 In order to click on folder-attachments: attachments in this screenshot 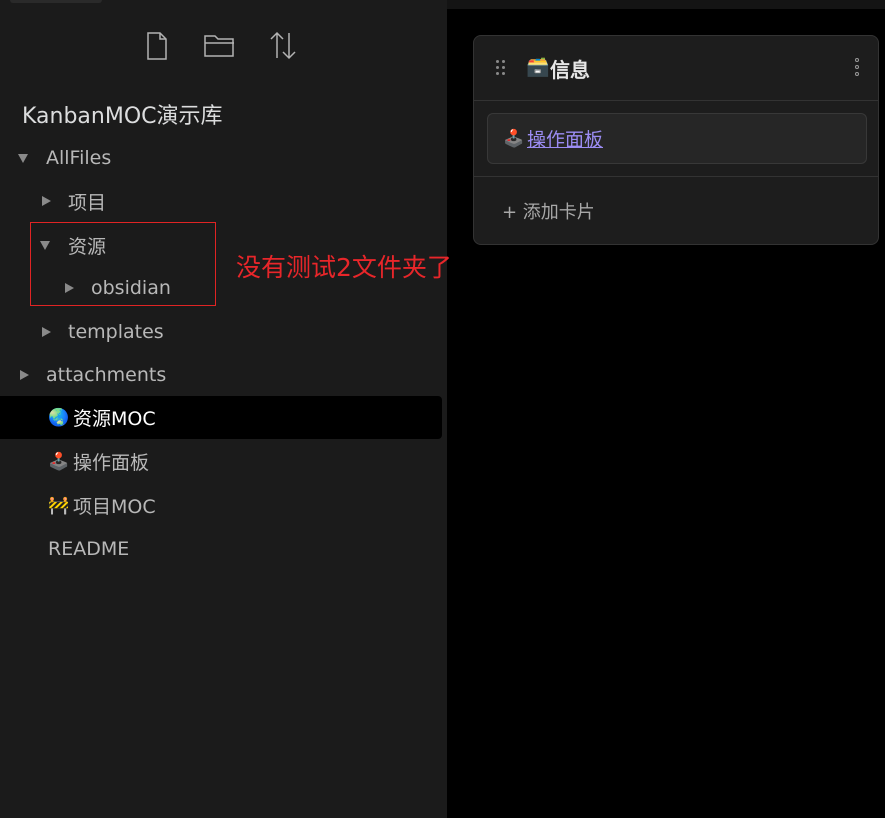, I will do `click(93, 375)`.